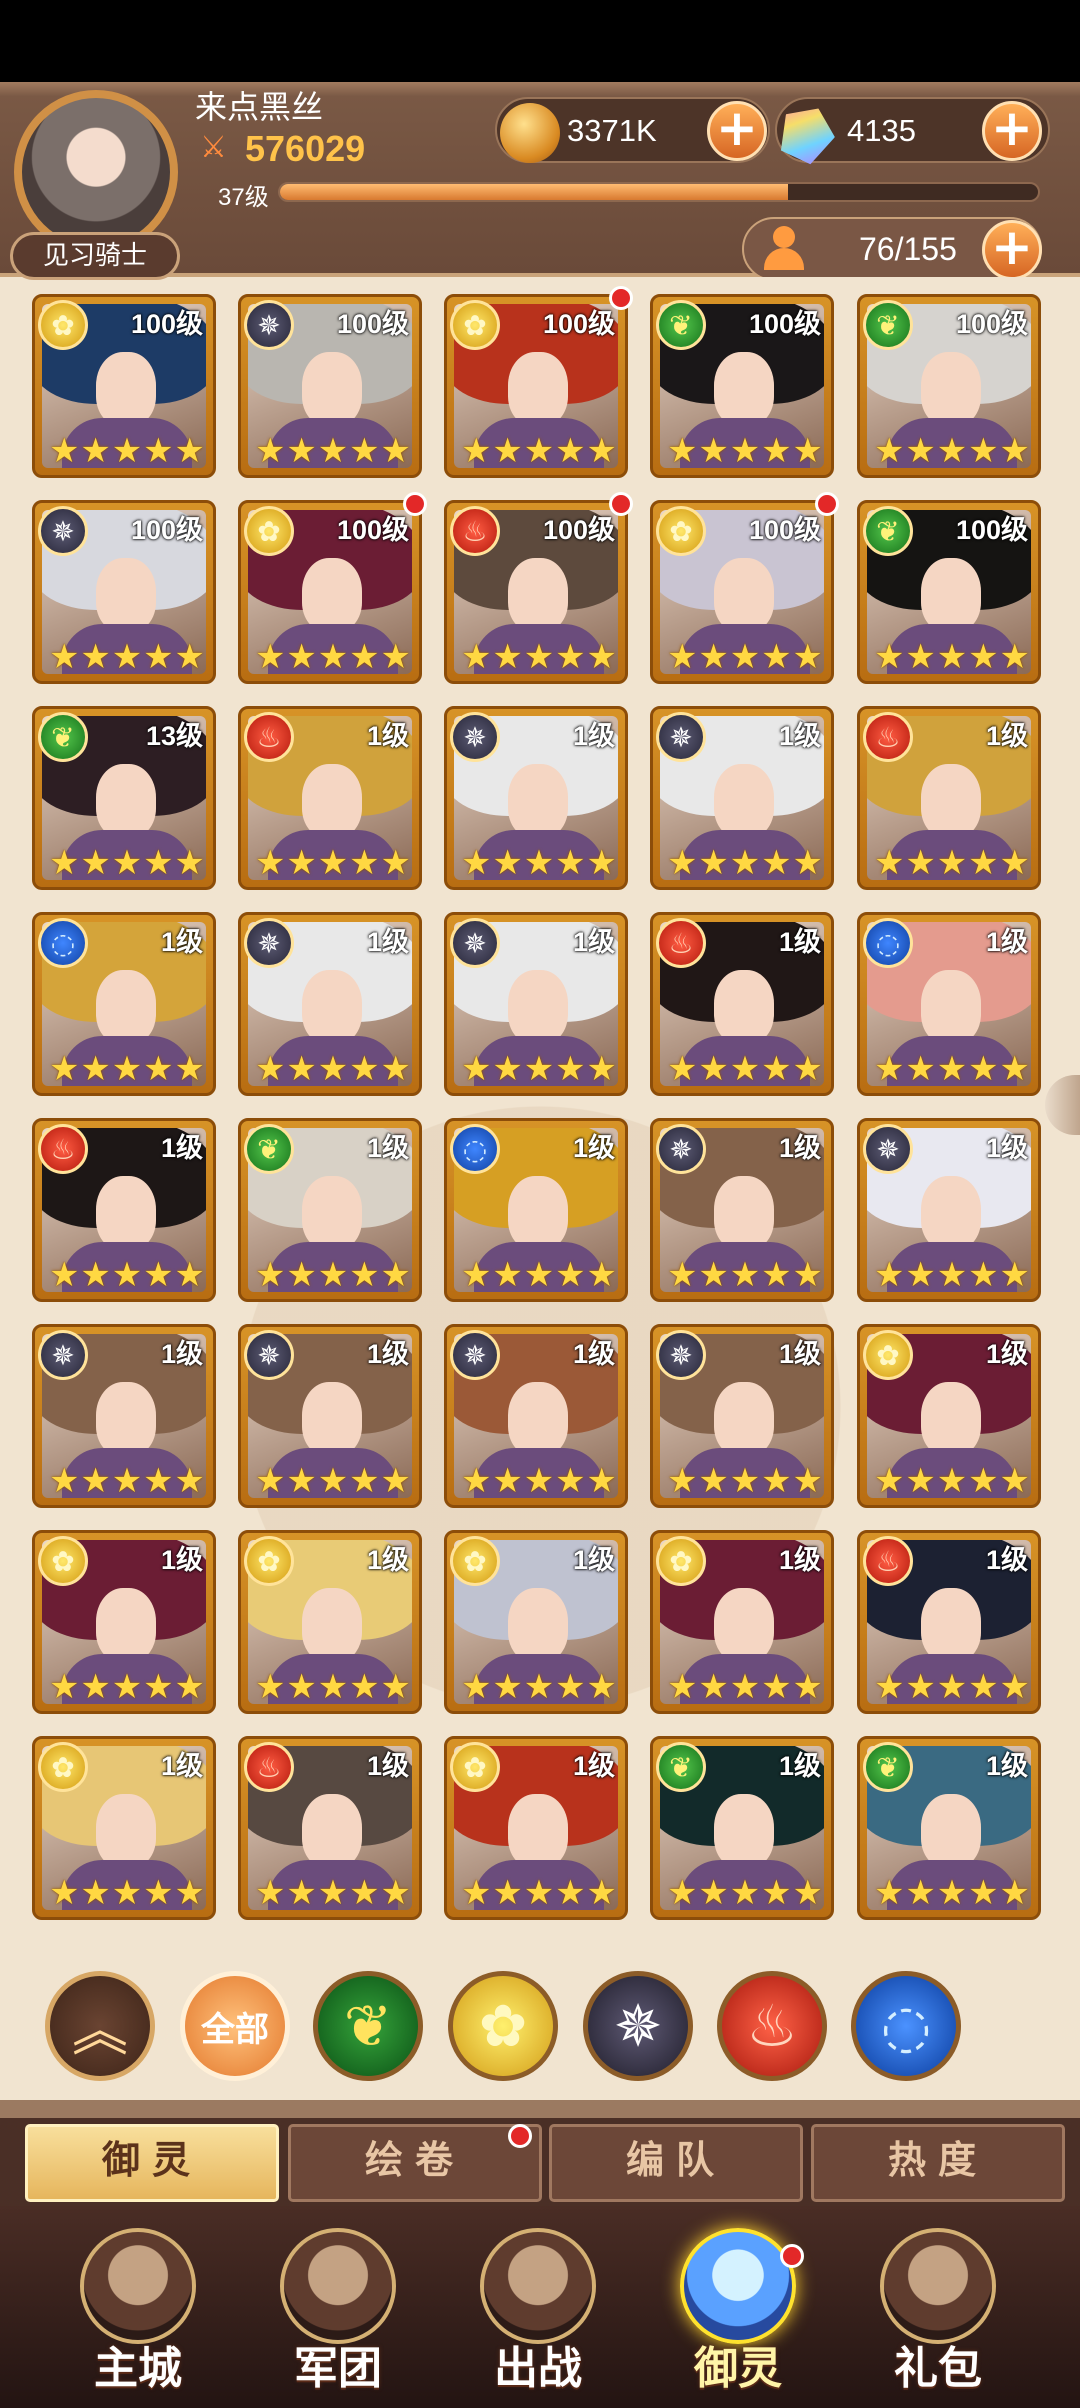 The width and height of the screenshot is (1080, 2408). I want to click on expand-capacity-button: +, so click(1012, 250).